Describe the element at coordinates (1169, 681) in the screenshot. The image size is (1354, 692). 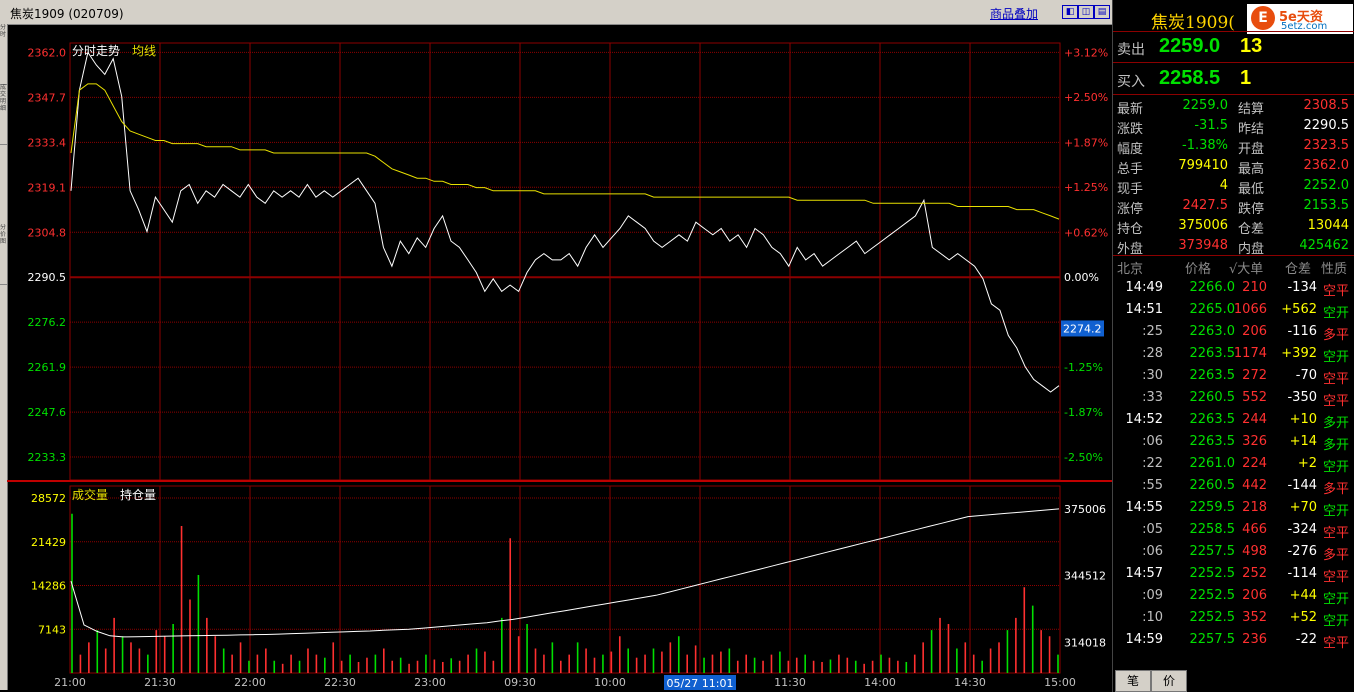
I see `tab-price: 价` at that location.